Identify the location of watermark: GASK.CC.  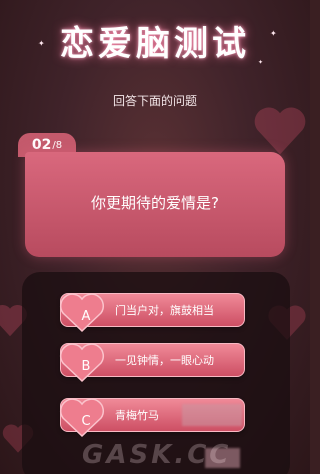
(157, 455).